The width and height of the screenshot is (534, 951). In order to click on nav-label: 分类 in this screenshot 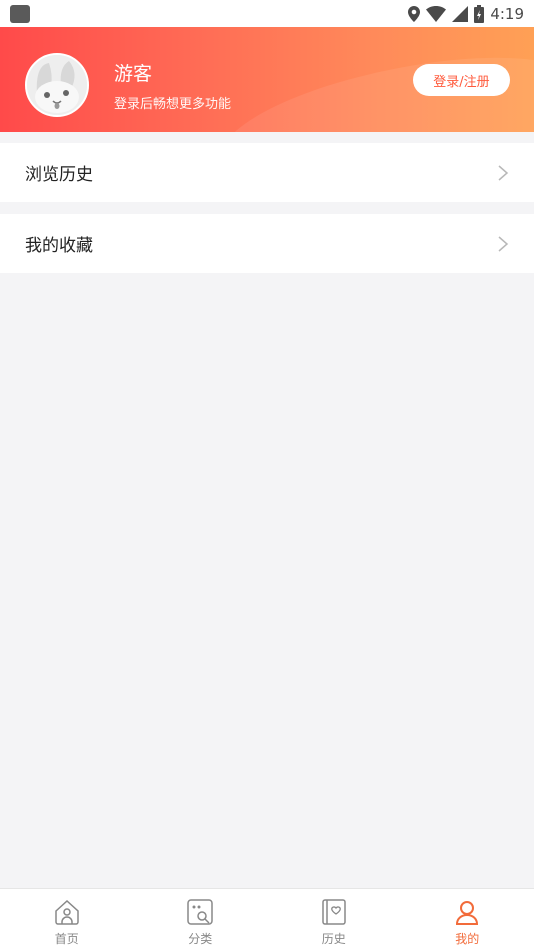, I will do `click(200, 938)`.